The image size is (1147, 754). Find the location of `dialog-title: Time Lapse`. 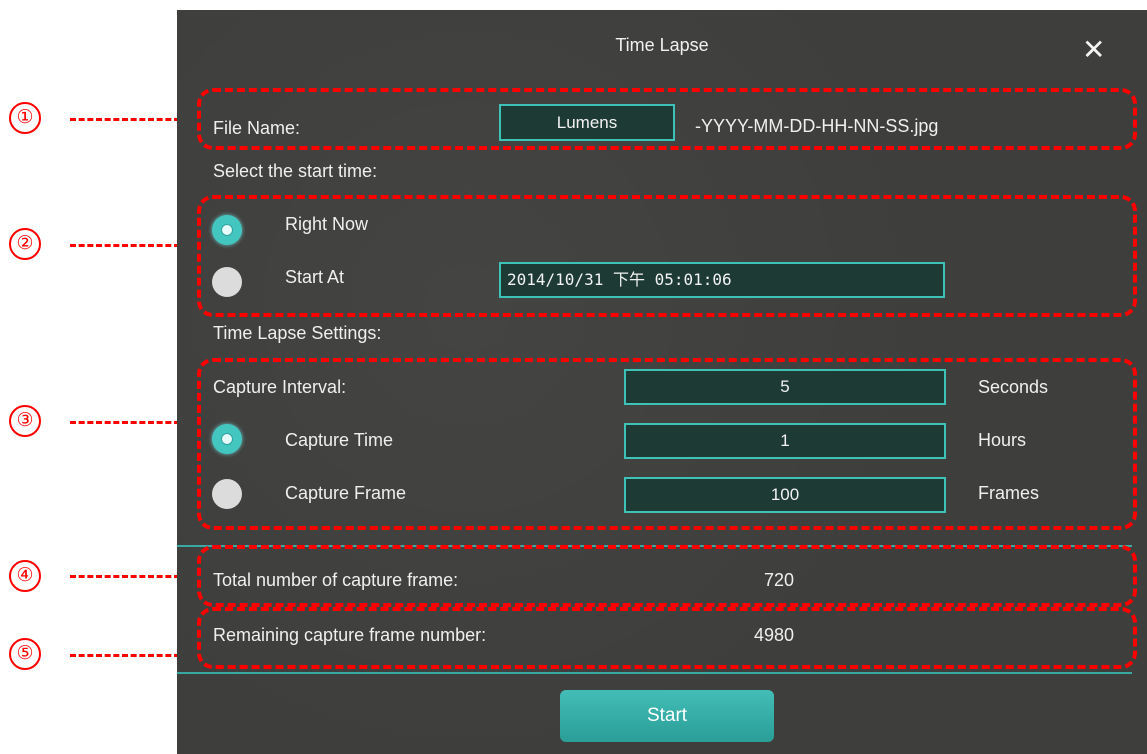

dialog-title: Time Lapse is located at coordinates (662, 45).